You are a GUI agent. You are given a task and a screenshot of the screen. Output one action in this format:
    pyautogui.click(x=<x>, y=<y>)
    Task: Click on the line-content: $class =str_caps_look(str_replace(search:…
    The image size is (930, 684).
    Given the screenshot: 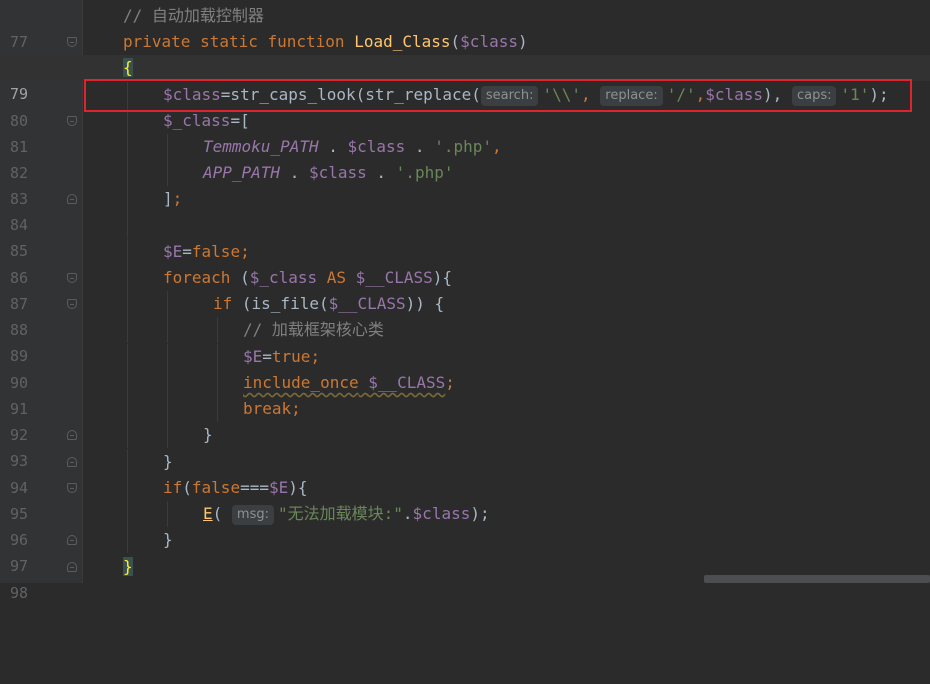 What is the action you would take?
    pyautogui.click(x=526, y=95)
    